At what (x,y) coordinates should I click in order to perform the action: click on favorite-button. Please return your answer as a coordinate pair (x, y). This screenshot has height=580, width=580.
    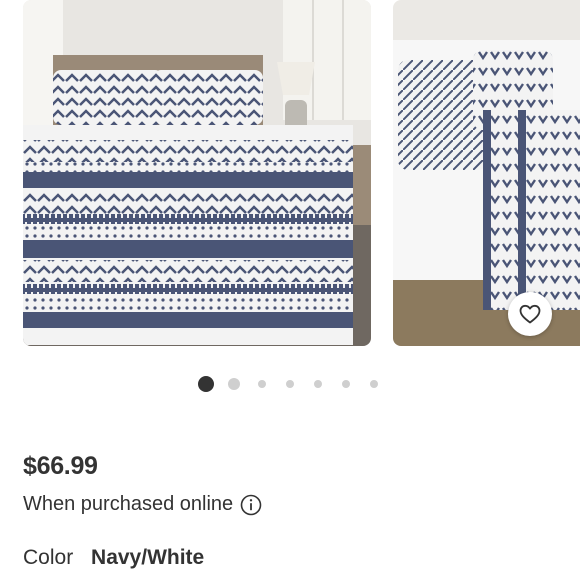
    Looking at the image, I should click on (530, 314).